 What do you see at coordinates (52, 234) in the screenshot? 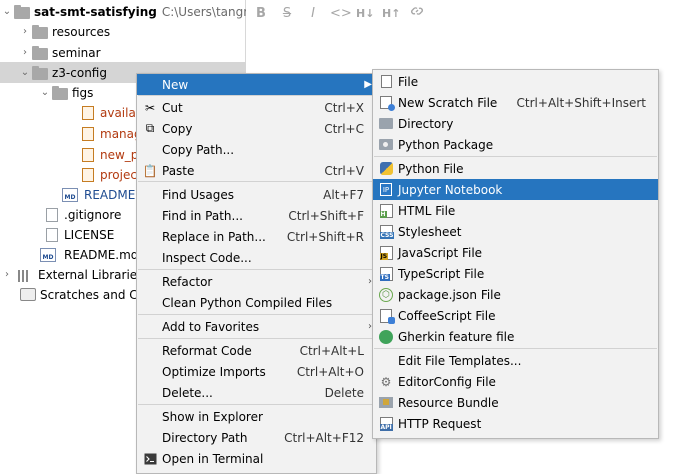
I see `text-file-icon` at bounding box center [52, 234].